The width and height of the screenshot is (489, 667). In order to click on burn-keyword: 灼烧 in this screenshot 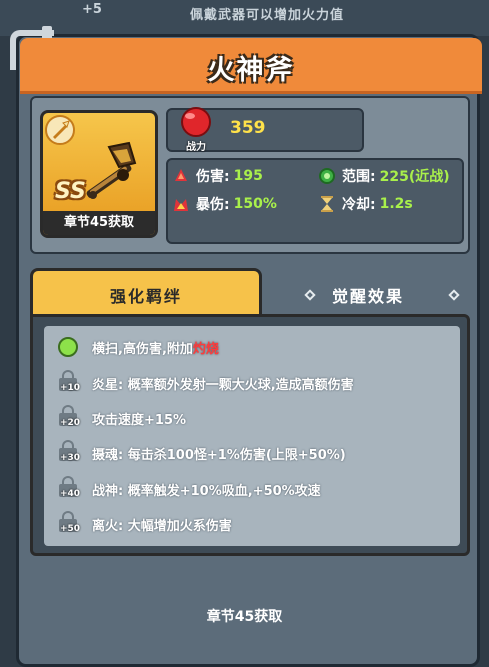, I will do `click(205, 349)`.